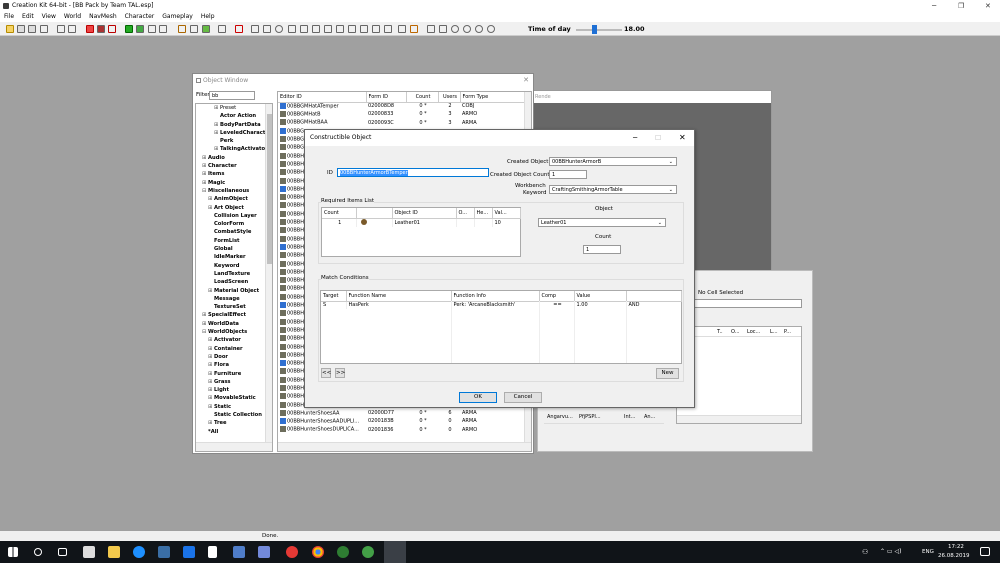 The height and width of the screenshot is (563, 1000). Describe the element at coordinates (613, 189) in the screenshot. I see `workbench-keyword-dropdown: CraftingSmithingArmorTable ⌄` at that location.